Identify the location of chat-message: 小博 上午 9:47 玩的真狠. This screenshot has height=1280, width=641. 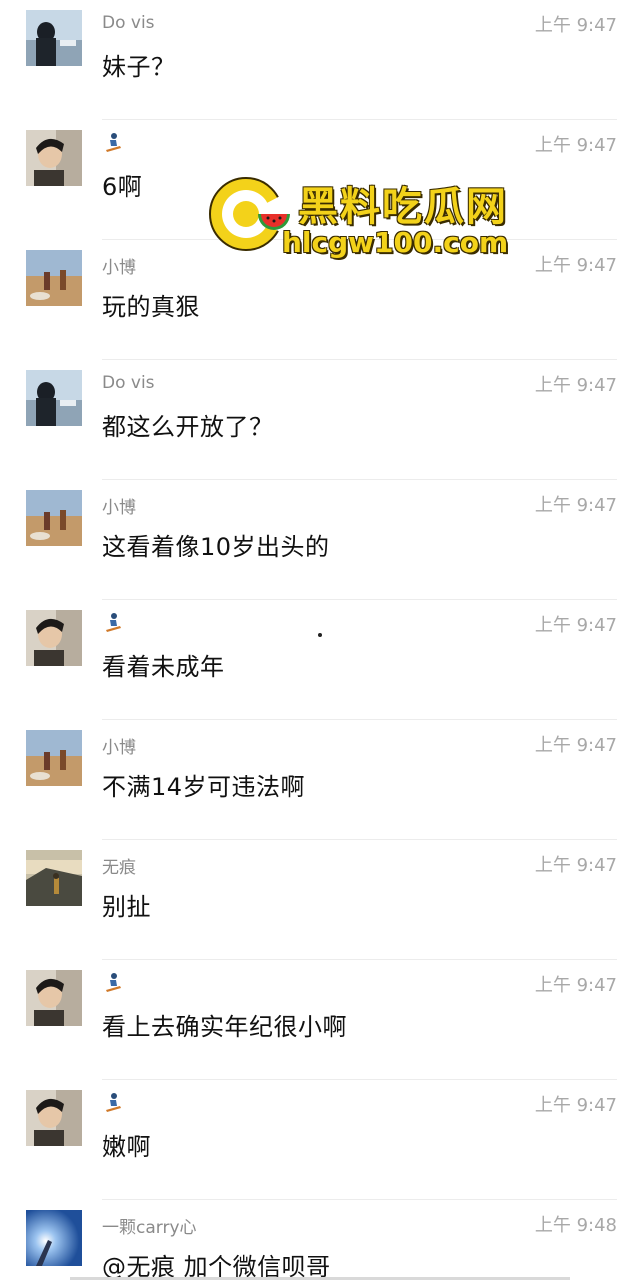
(320, 300).